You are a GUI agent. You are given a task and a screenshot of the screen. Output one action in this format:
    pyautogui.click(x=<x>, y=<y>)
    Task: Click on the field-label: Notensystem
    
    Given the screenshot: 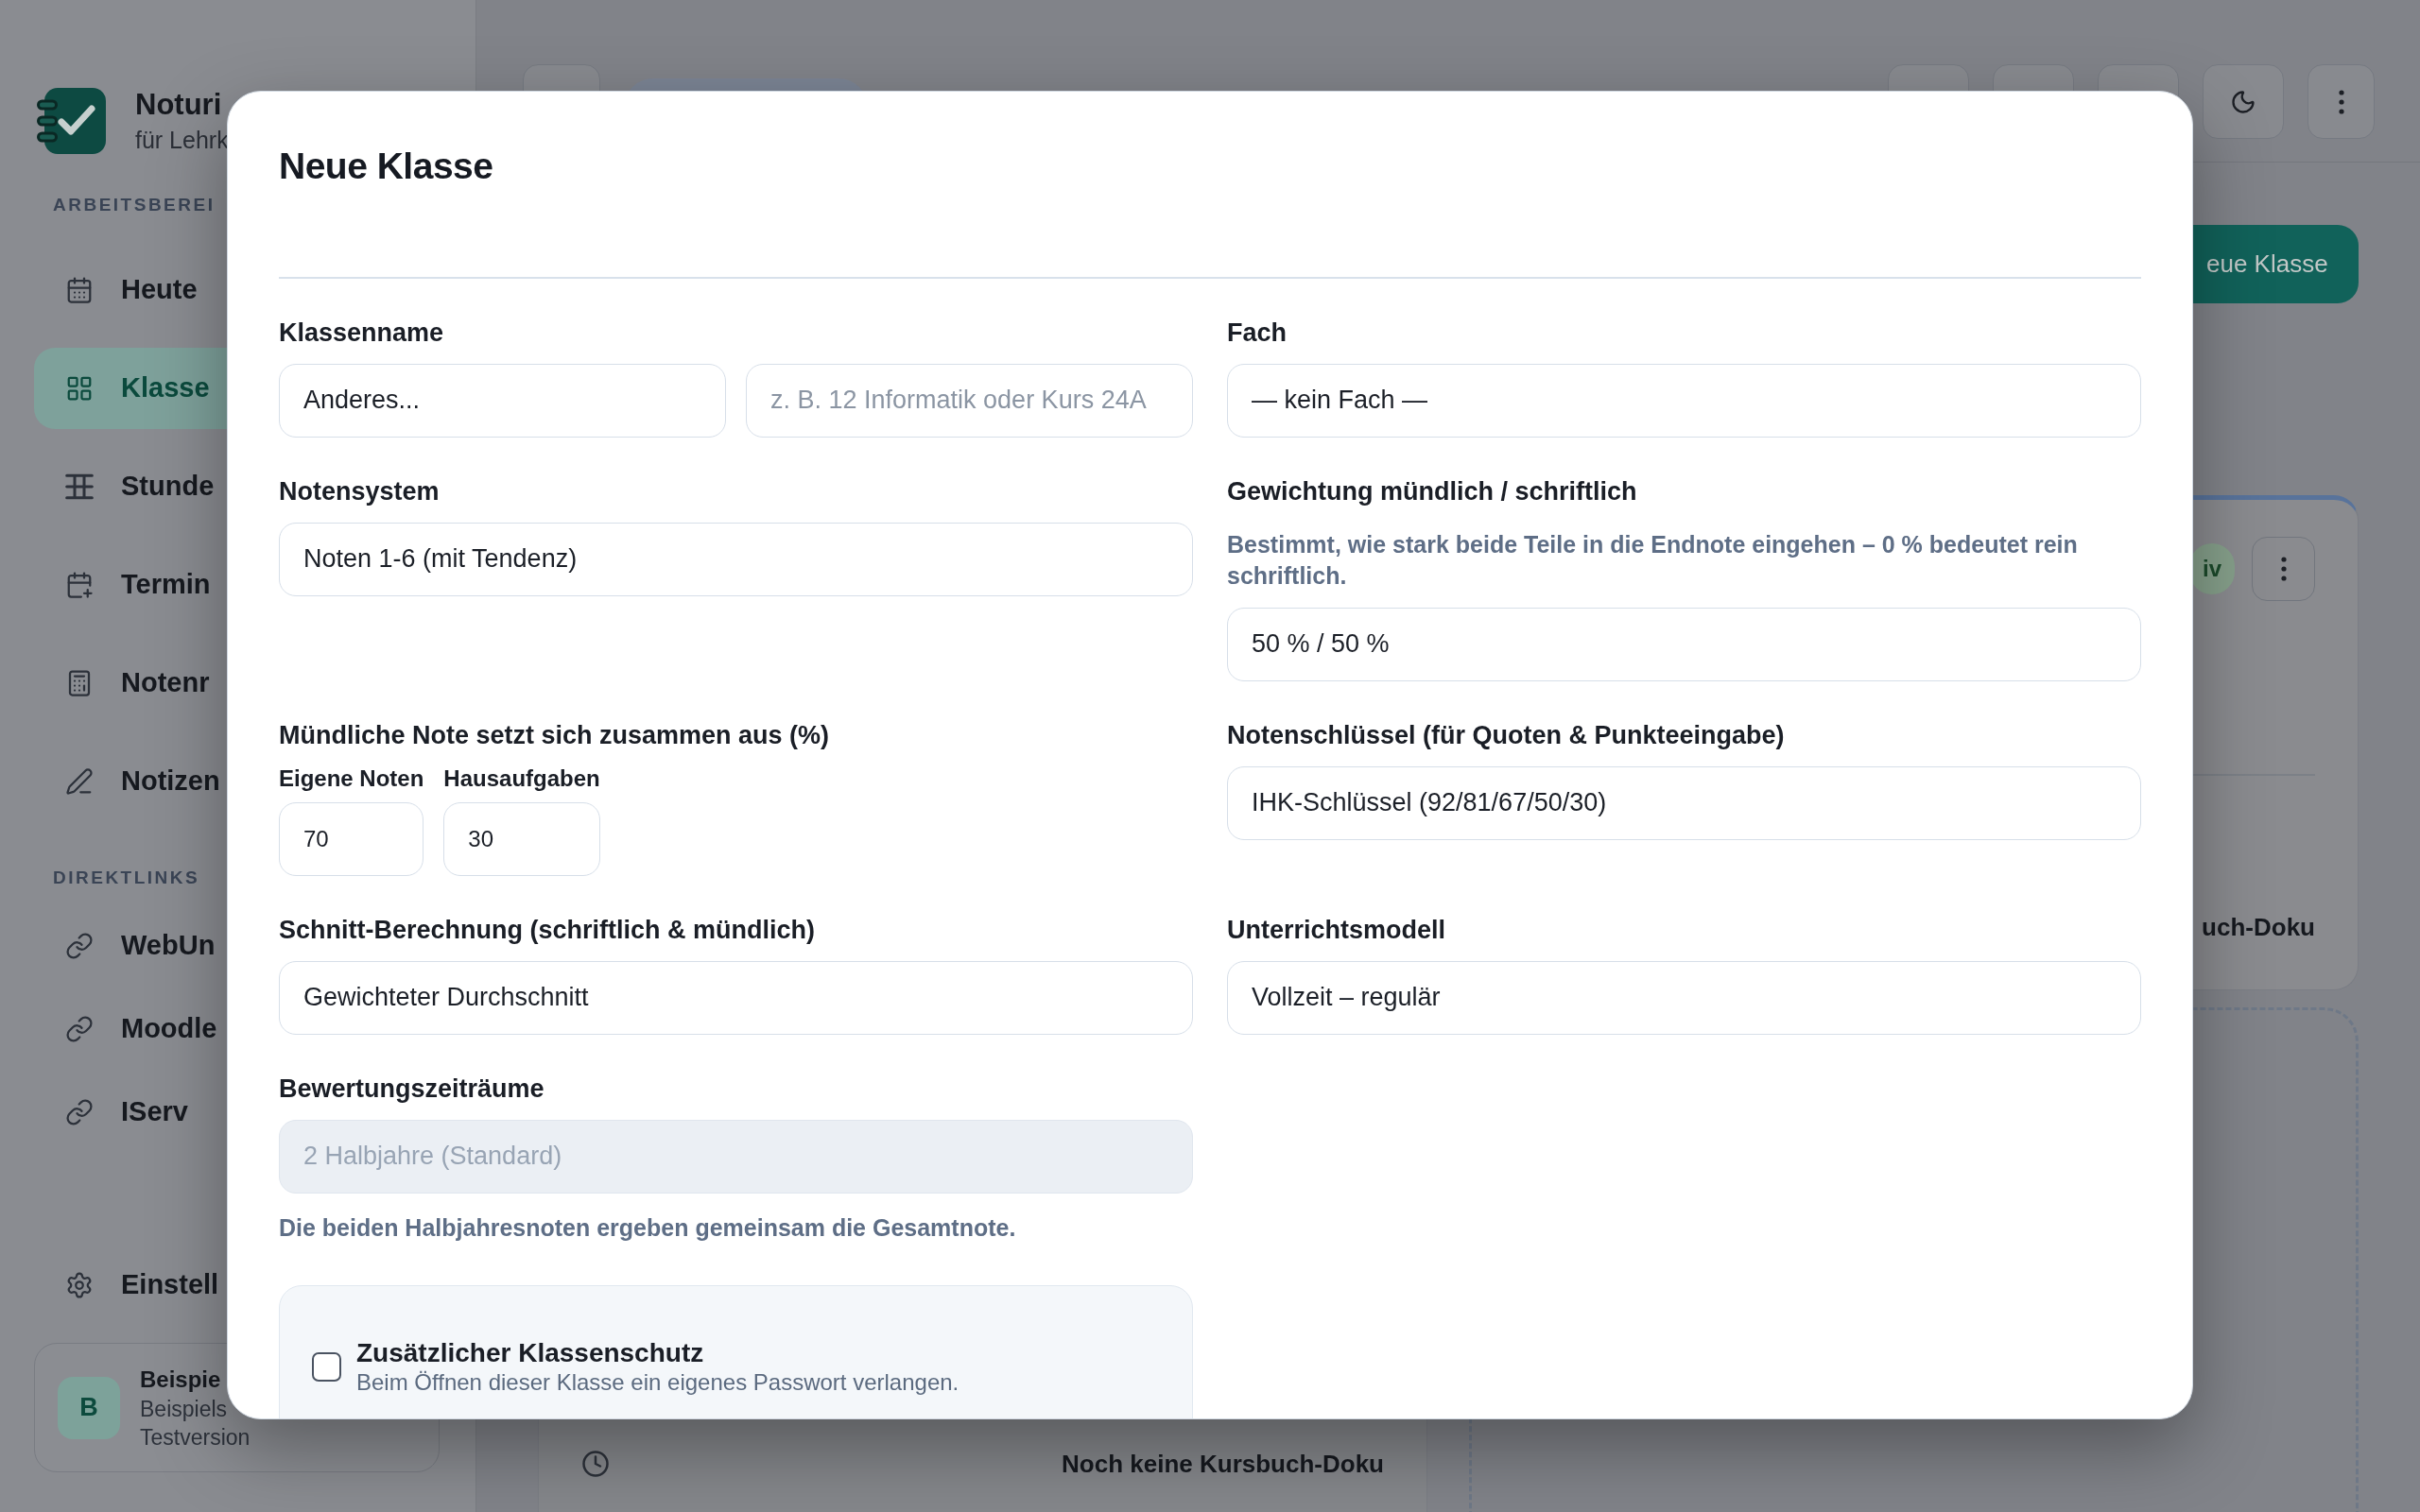 What is the action you would take?
    pyautogui.click(x=359, y=491)
    